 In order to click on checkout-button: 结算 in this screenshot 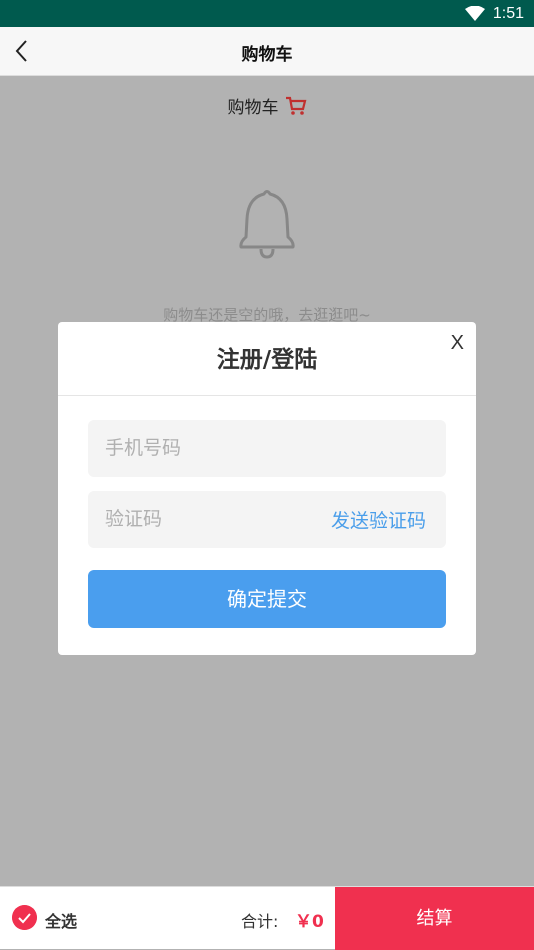, I will do `click(434, 918)`.